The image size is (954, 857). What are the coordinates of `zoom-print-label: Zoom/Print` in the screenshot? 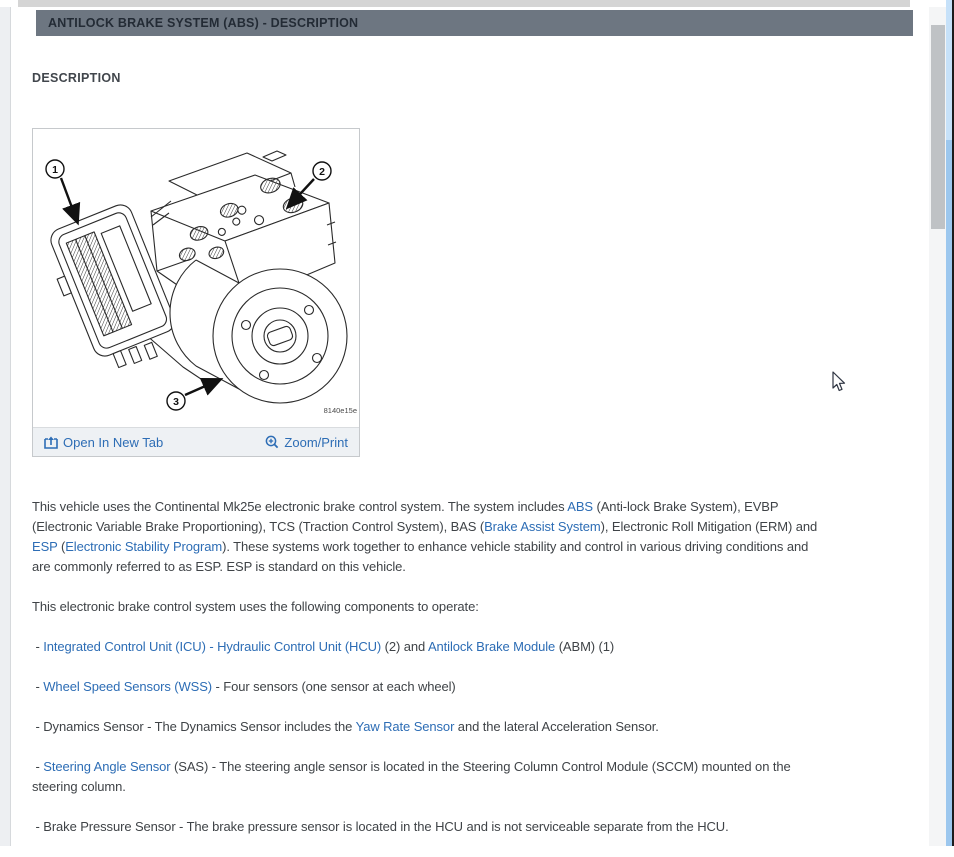 It's located at (316, 442).